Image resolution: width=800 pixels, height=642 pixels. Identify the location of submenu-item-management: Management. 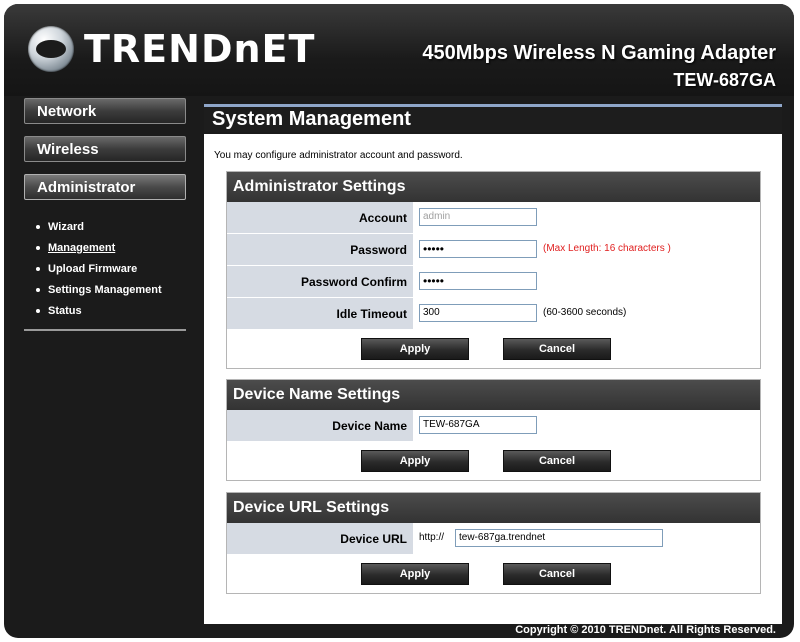
(105, 247).